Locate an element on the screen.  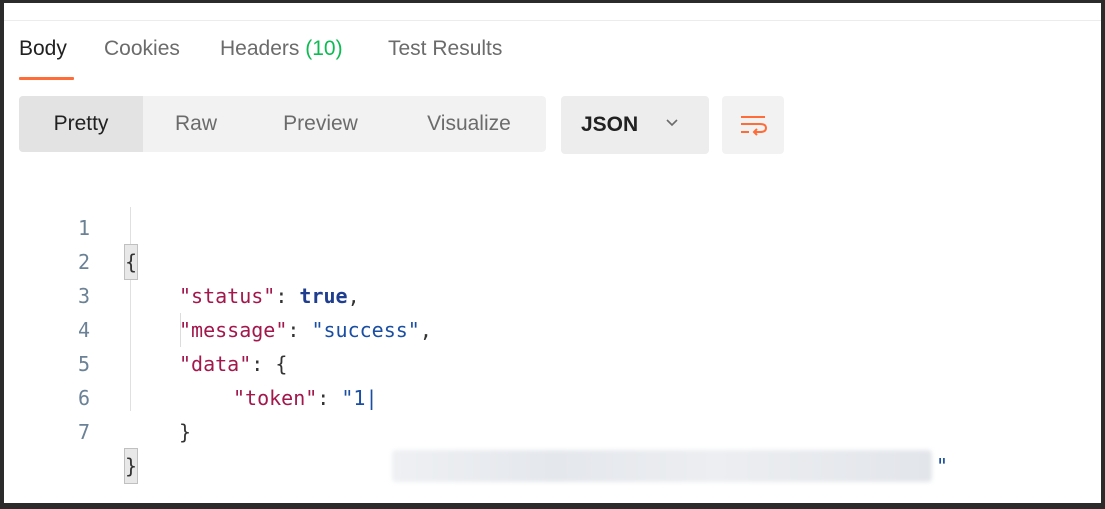
json-key: "message" is located at coordinates (233, 330).